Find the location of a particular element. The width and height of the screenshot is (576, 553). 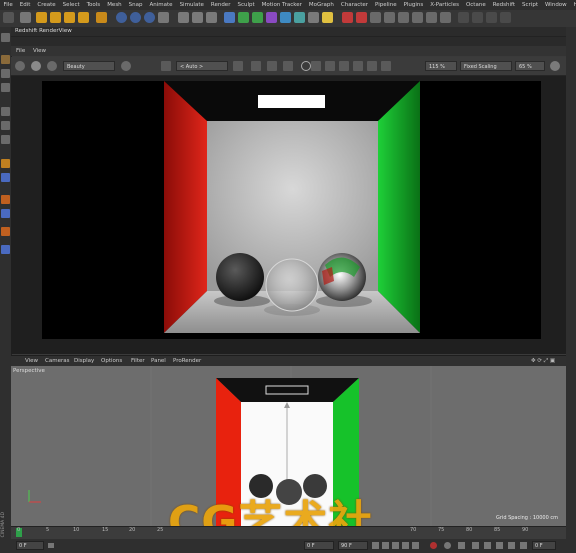

play-icon is located at coordinates (395, 545).